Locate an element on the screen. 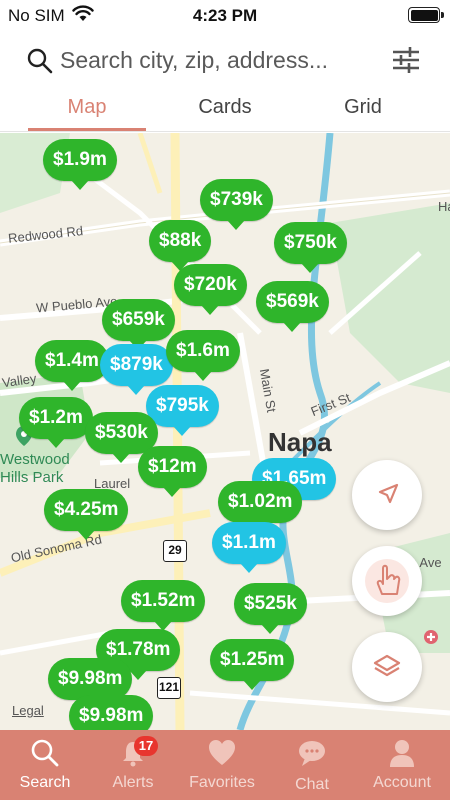  price-pin: $525k is located at coordinates (270, 608).